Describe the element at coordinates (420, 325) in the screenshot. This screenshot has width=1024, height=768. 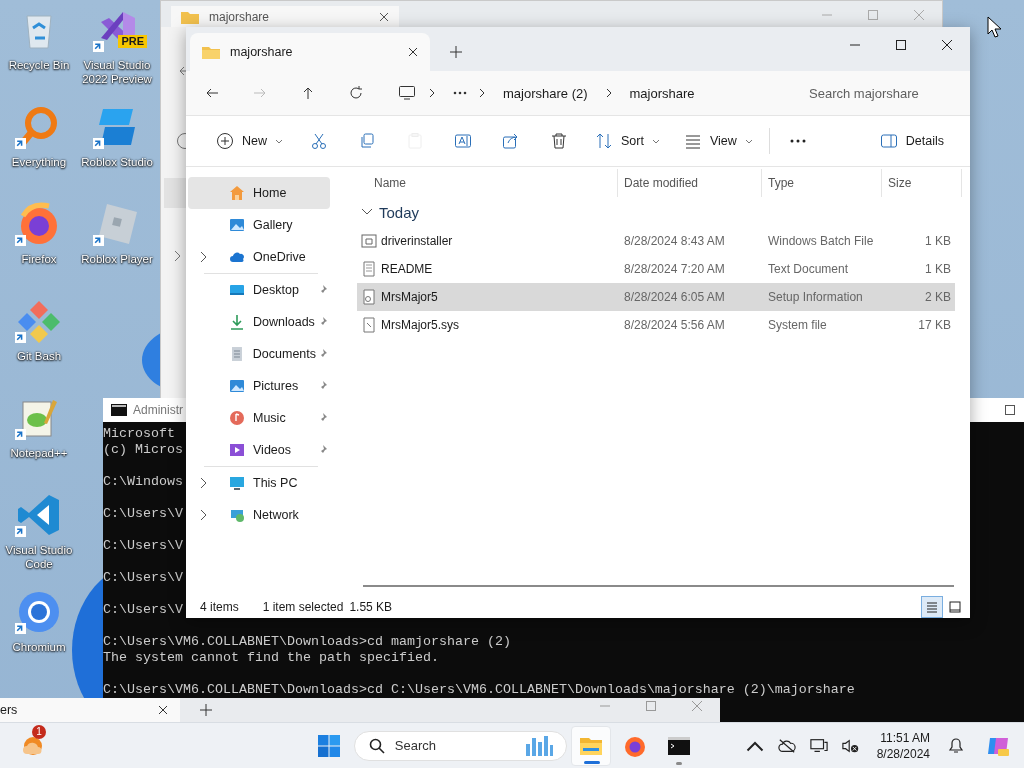
I see `file-name: MrsMajor5.sys` at that location.